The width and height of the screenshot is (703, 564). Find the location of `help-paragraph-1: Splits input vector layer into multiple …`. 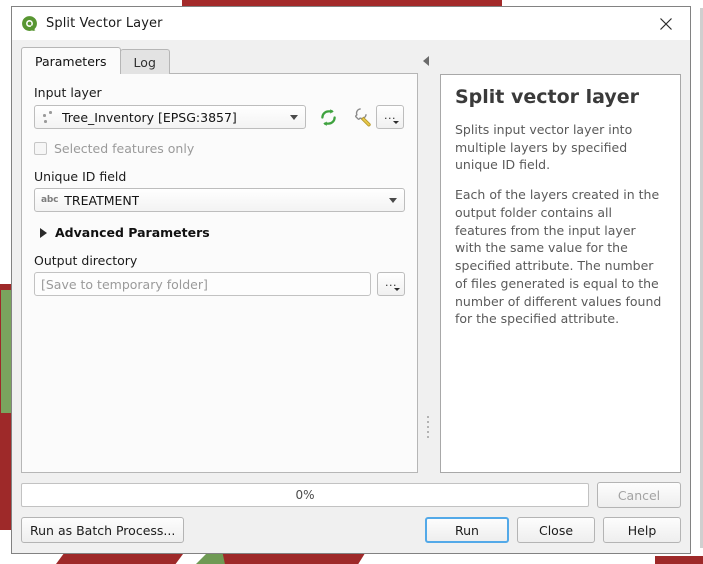

help-paragraph-1: Splits input vector layer into multiple … is located at coordinates (544, 147).